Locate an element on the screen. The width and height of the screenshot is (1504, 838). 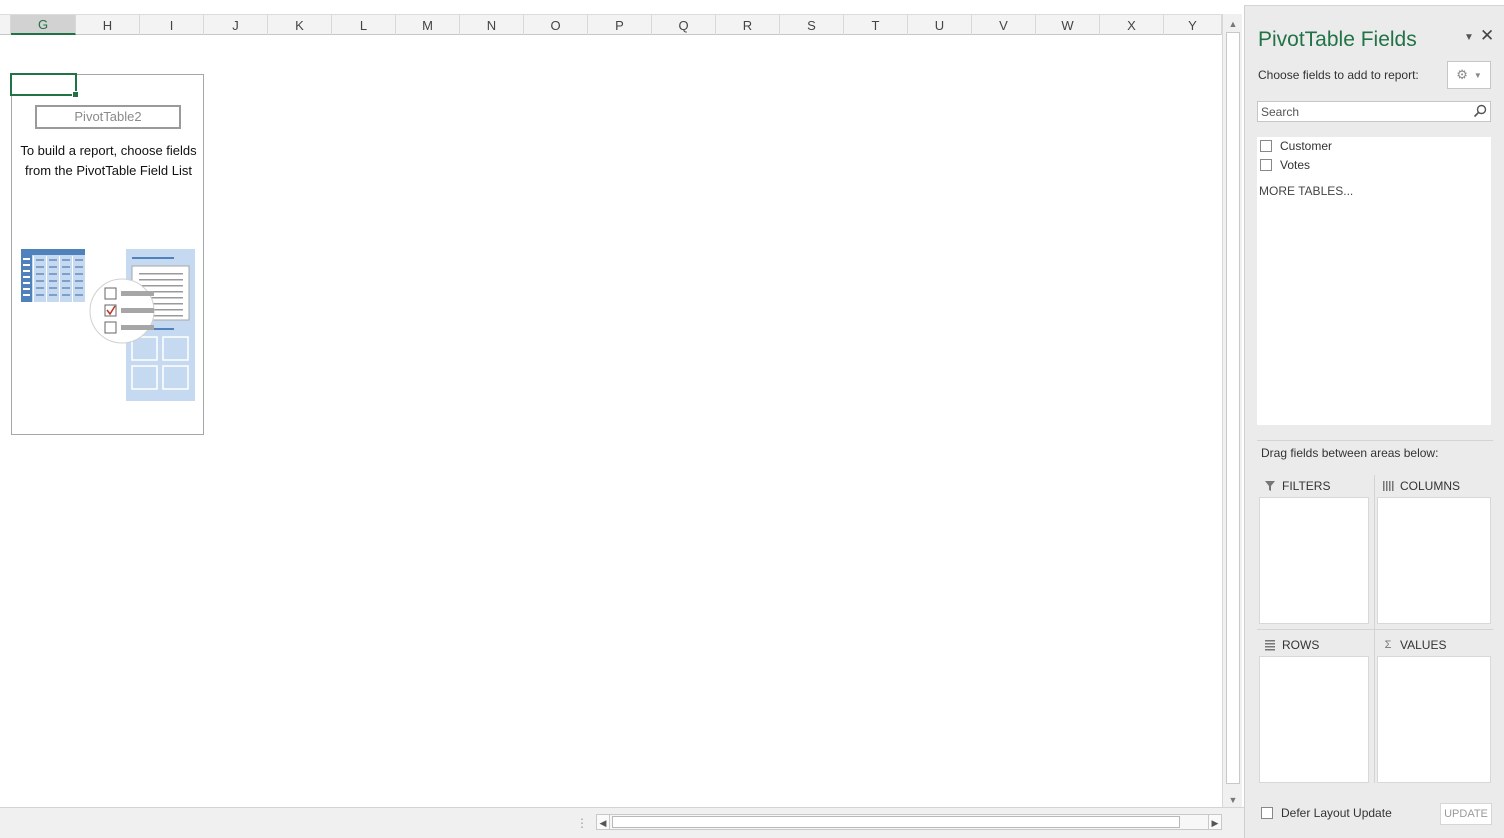
choose-fields-label: Choose fields to add to report: is located at coordinates (1338, 75).